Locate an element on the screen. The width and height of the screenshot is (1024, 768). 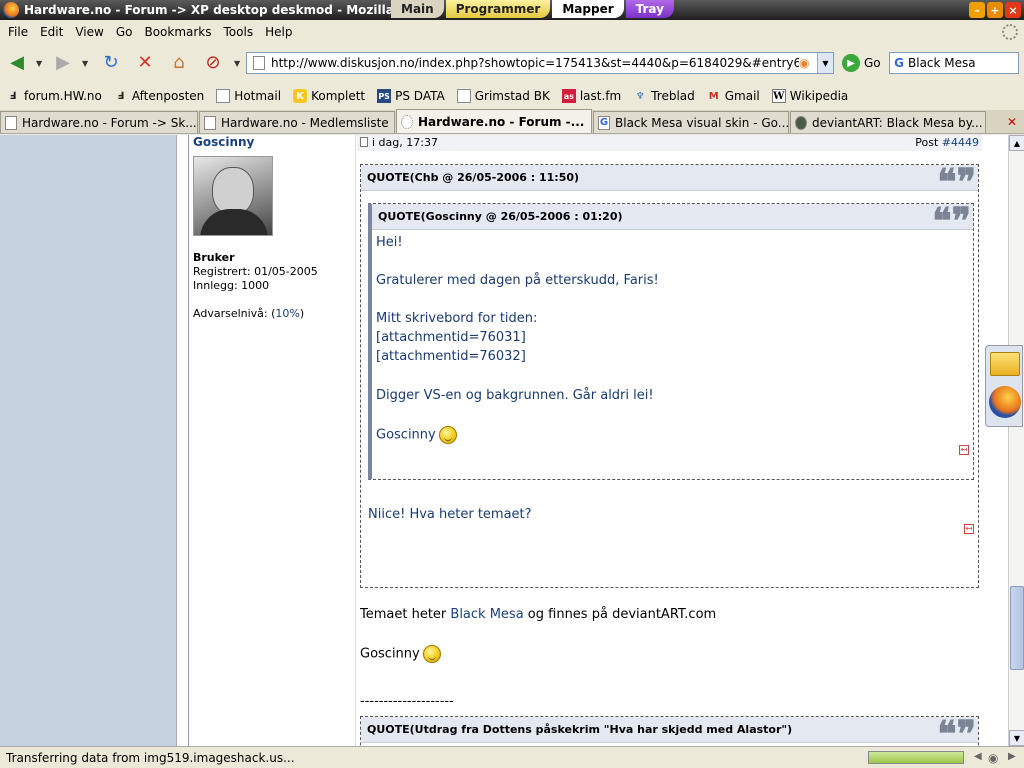
minimize-button: – is located at coordinates (977, 10).